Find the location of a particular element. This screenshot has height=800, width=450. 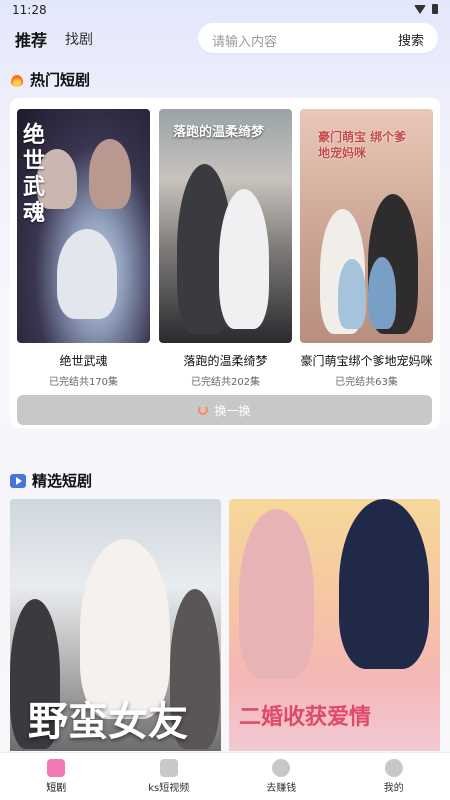

top-header: 推荐 找剧 请输入内容 搜索 is located at coordinates (225, 38).